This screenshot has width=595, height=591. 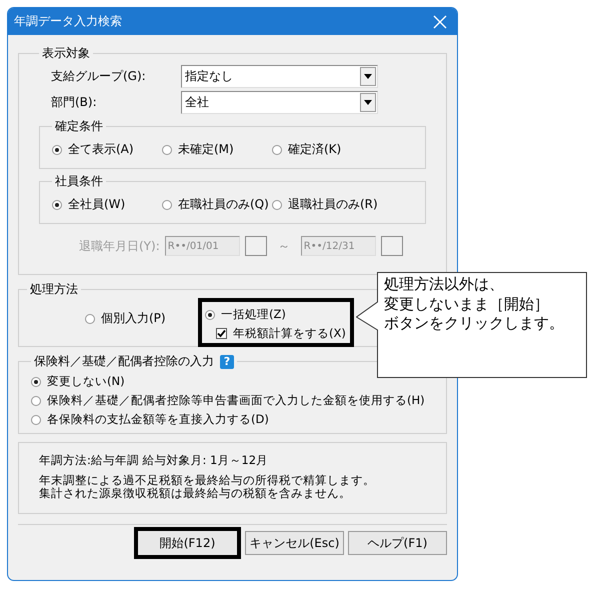 I want to click on field-label: 退職年月日(Y):, so click(x=119, y=246).